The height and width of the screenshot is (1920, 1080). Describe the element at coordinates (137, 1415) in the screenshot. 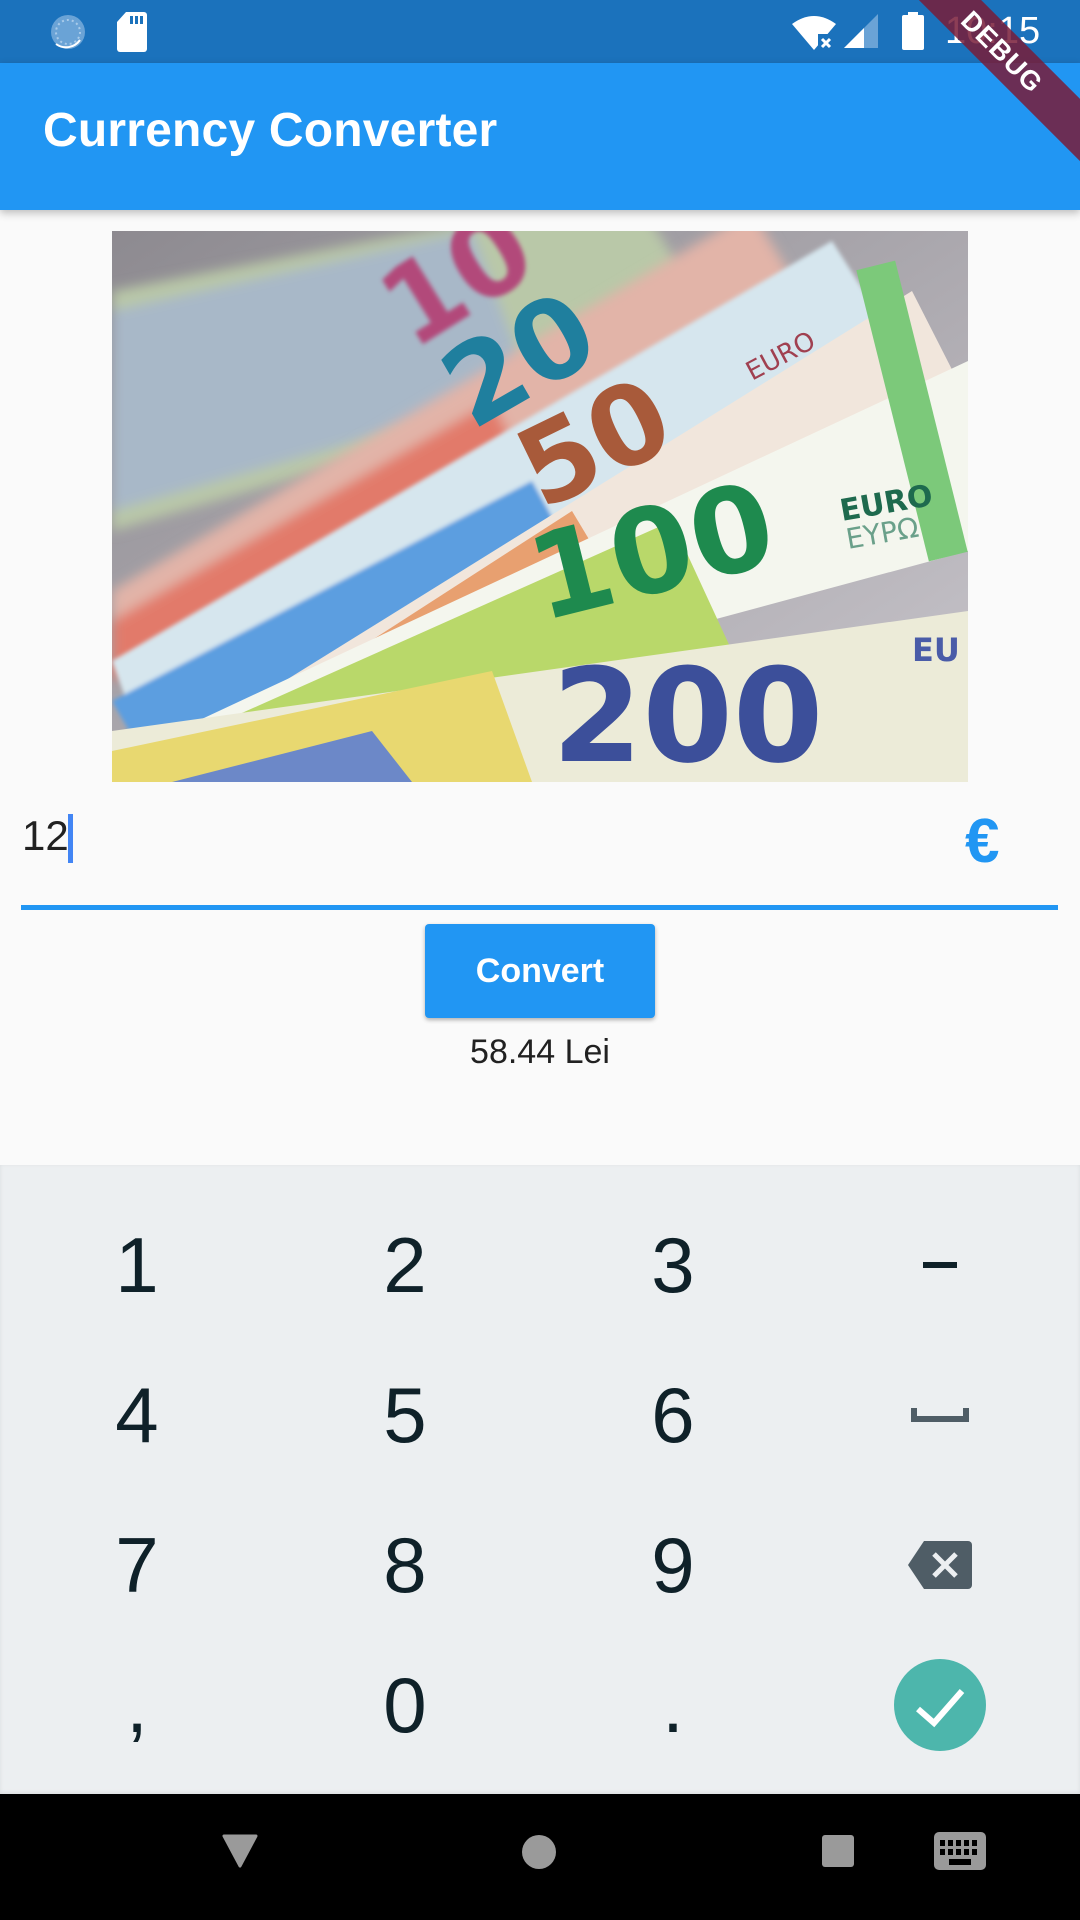

I see `key-4: 4` at that location.